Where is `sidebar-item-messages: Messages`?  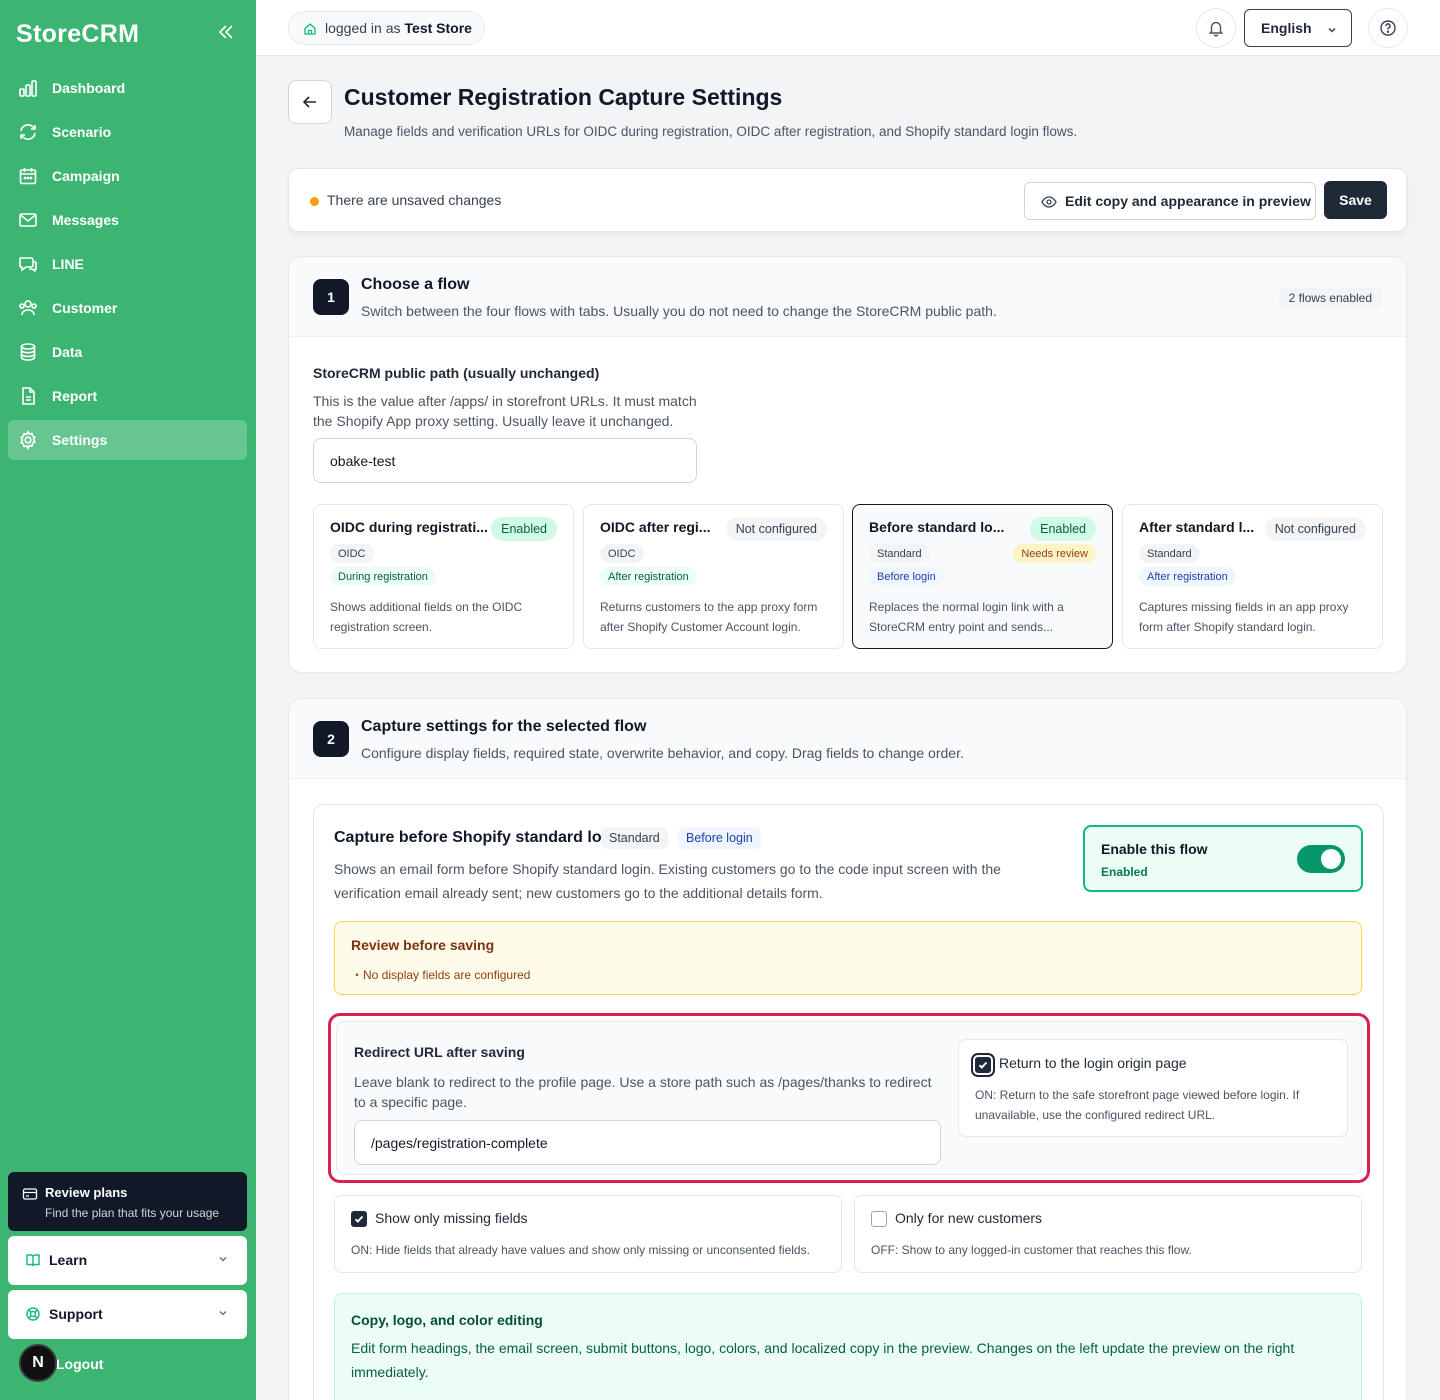
sidebar-item-messages: Messages is located at coordinates (127, 220).